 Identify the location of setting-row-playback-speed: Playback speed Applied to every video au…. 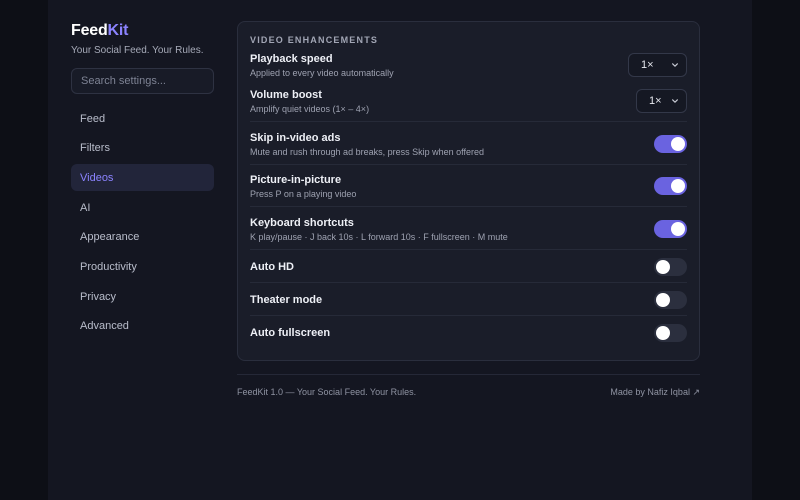
(468, 65).